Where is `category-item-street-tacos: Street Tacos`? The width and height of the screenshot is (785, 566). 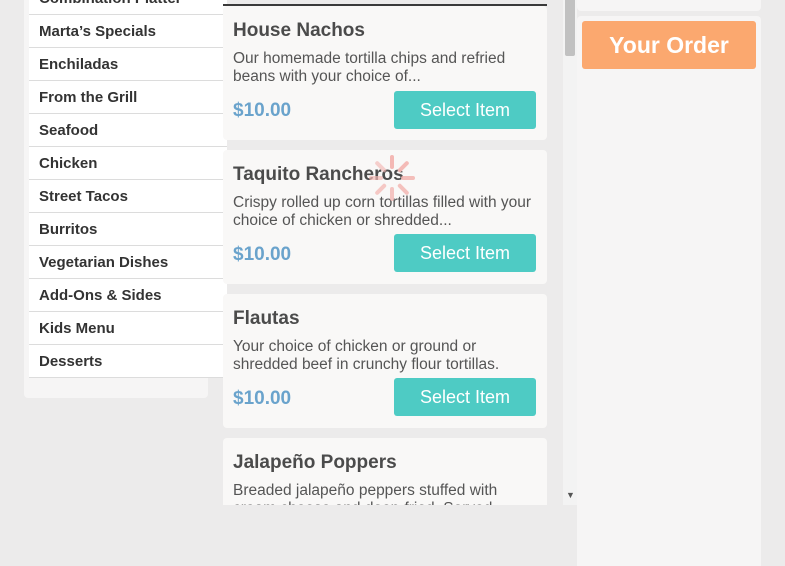 category-item-street-tacos: Street Tacos is located at coordinates (128, 196).